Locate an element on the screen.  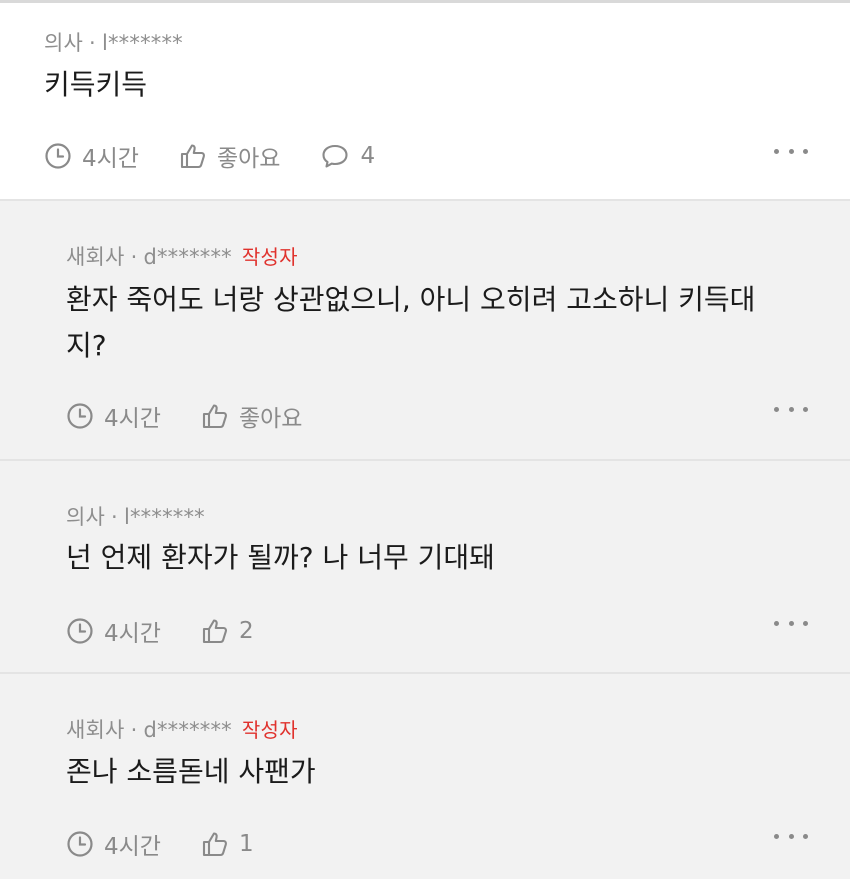
comment-footer: 4시간 좋아요 is located at coordinates (204, 416).